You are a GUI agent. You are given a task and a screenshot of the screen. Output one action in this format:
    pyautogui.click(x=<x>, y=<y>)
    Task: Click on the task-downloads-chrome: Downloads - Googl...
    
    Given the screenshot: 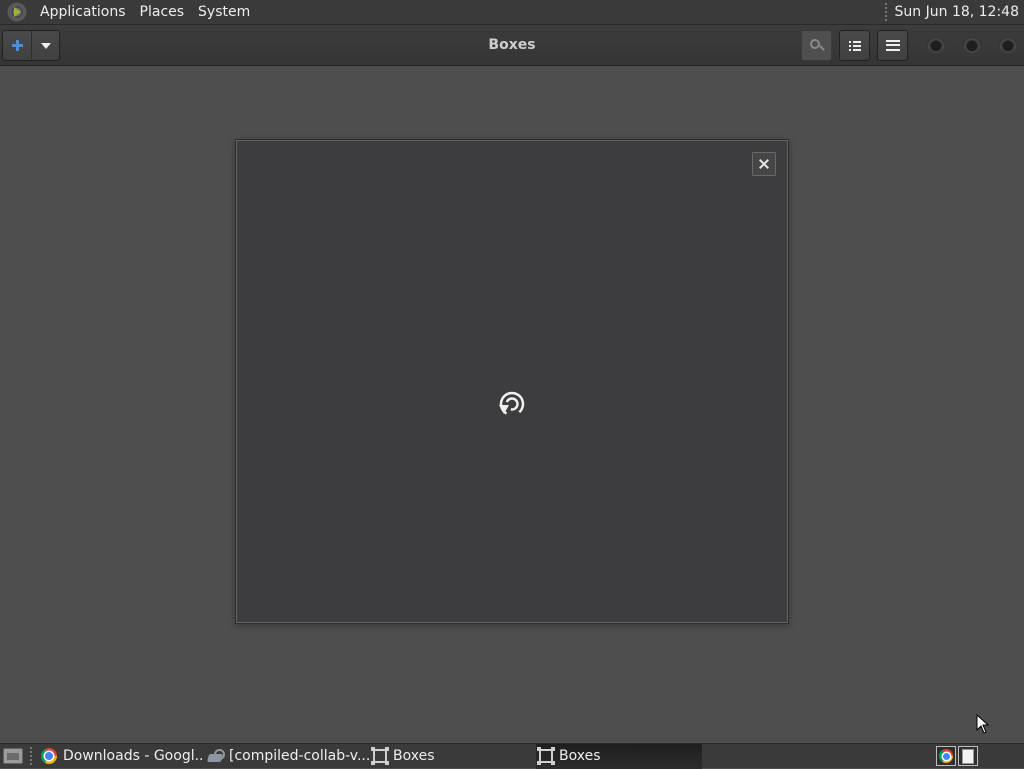 What is the action you would take?
    pyautogui.click(x=121, y=756)
    